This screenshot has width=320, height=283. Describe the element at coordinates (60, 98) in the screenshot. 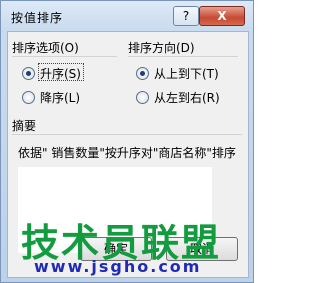

I see `radio-descending-label: 降序(L)` at that location.